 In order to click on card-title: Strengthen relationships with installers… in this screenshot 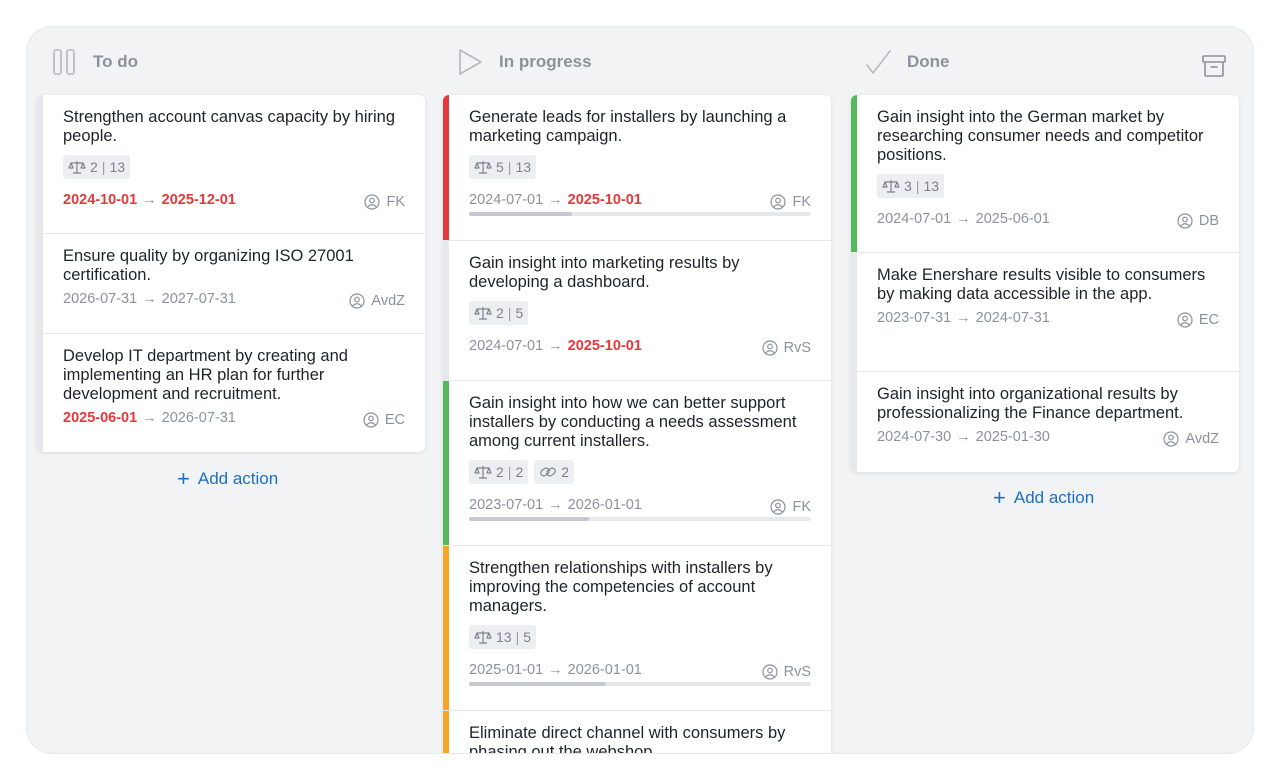, I will do `click(621, 587)`.